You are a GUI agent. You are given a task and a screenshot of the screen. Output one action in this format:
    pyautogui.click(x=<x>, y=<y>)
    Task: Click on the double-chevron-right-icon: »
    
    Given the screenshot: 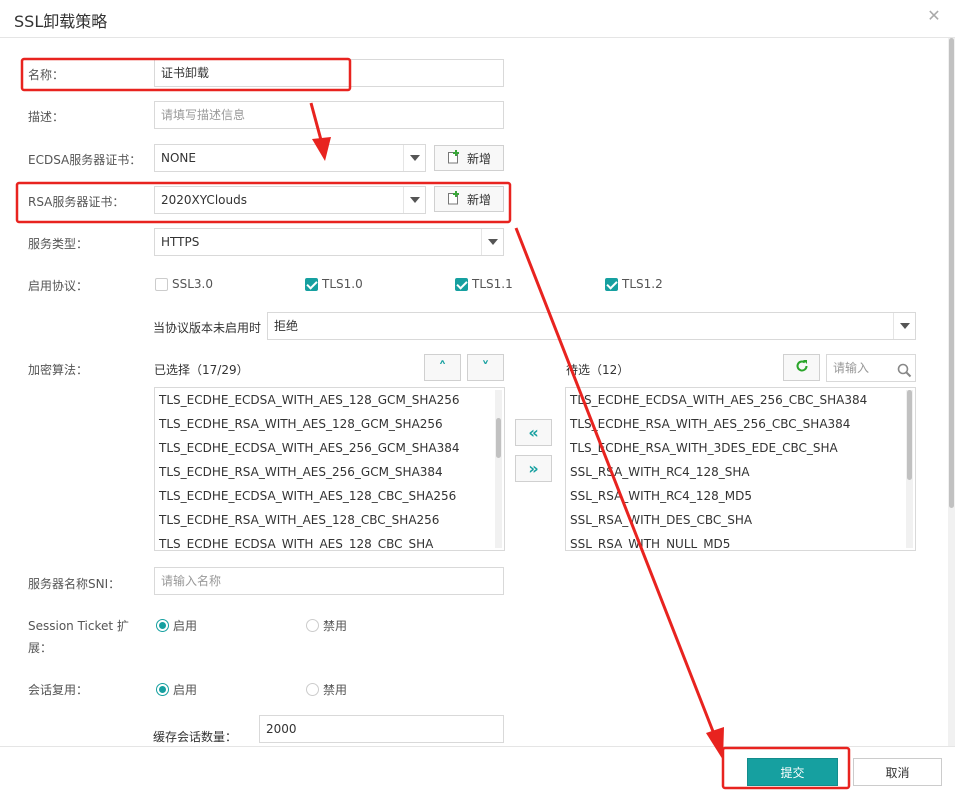 What is the action you would take?
    pyautogui.click(x=533, y=468)
    